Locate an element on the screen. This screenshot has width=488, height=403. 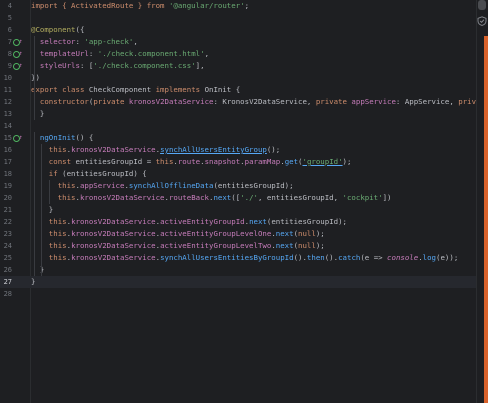
code-token: selector is located at coordinates (53, 41).